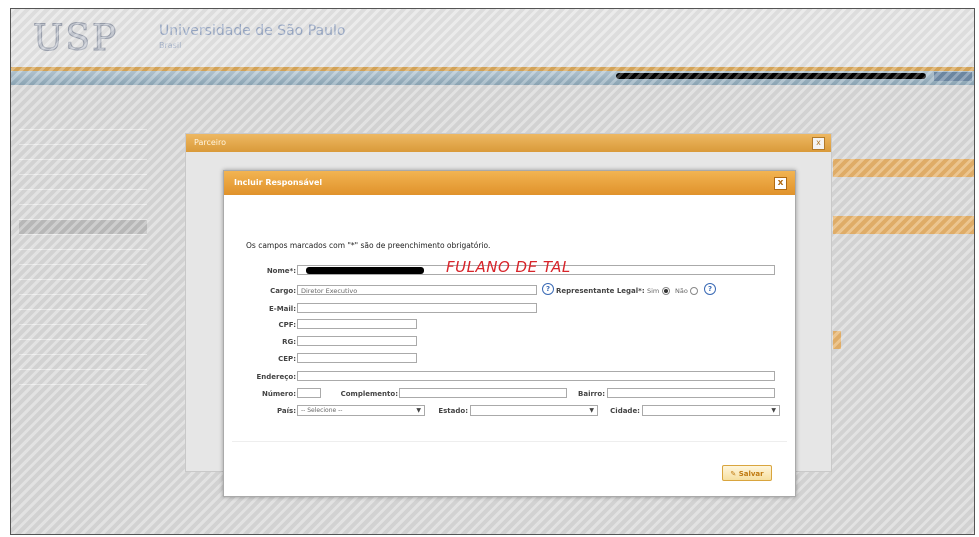  What do you see at coordinates (694, 291) in the screenshot?
I see `representante-nao-radio` at bounding box center [694, 291].